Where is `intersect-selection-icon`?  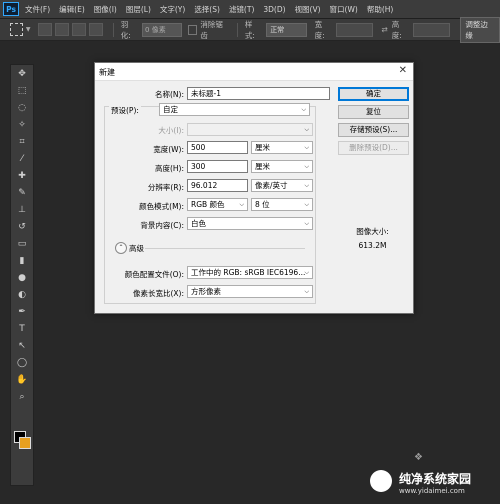
intersect-selection-icon is located at coordinates (95, 29).